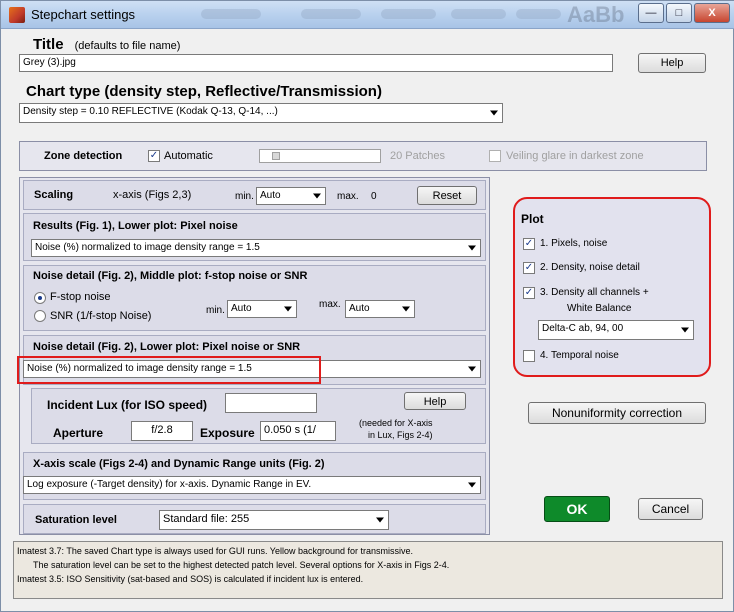  Describe the element at coordinates (76, 520) in the screenshot. I see `saturation-label: Saturation level` at that location.